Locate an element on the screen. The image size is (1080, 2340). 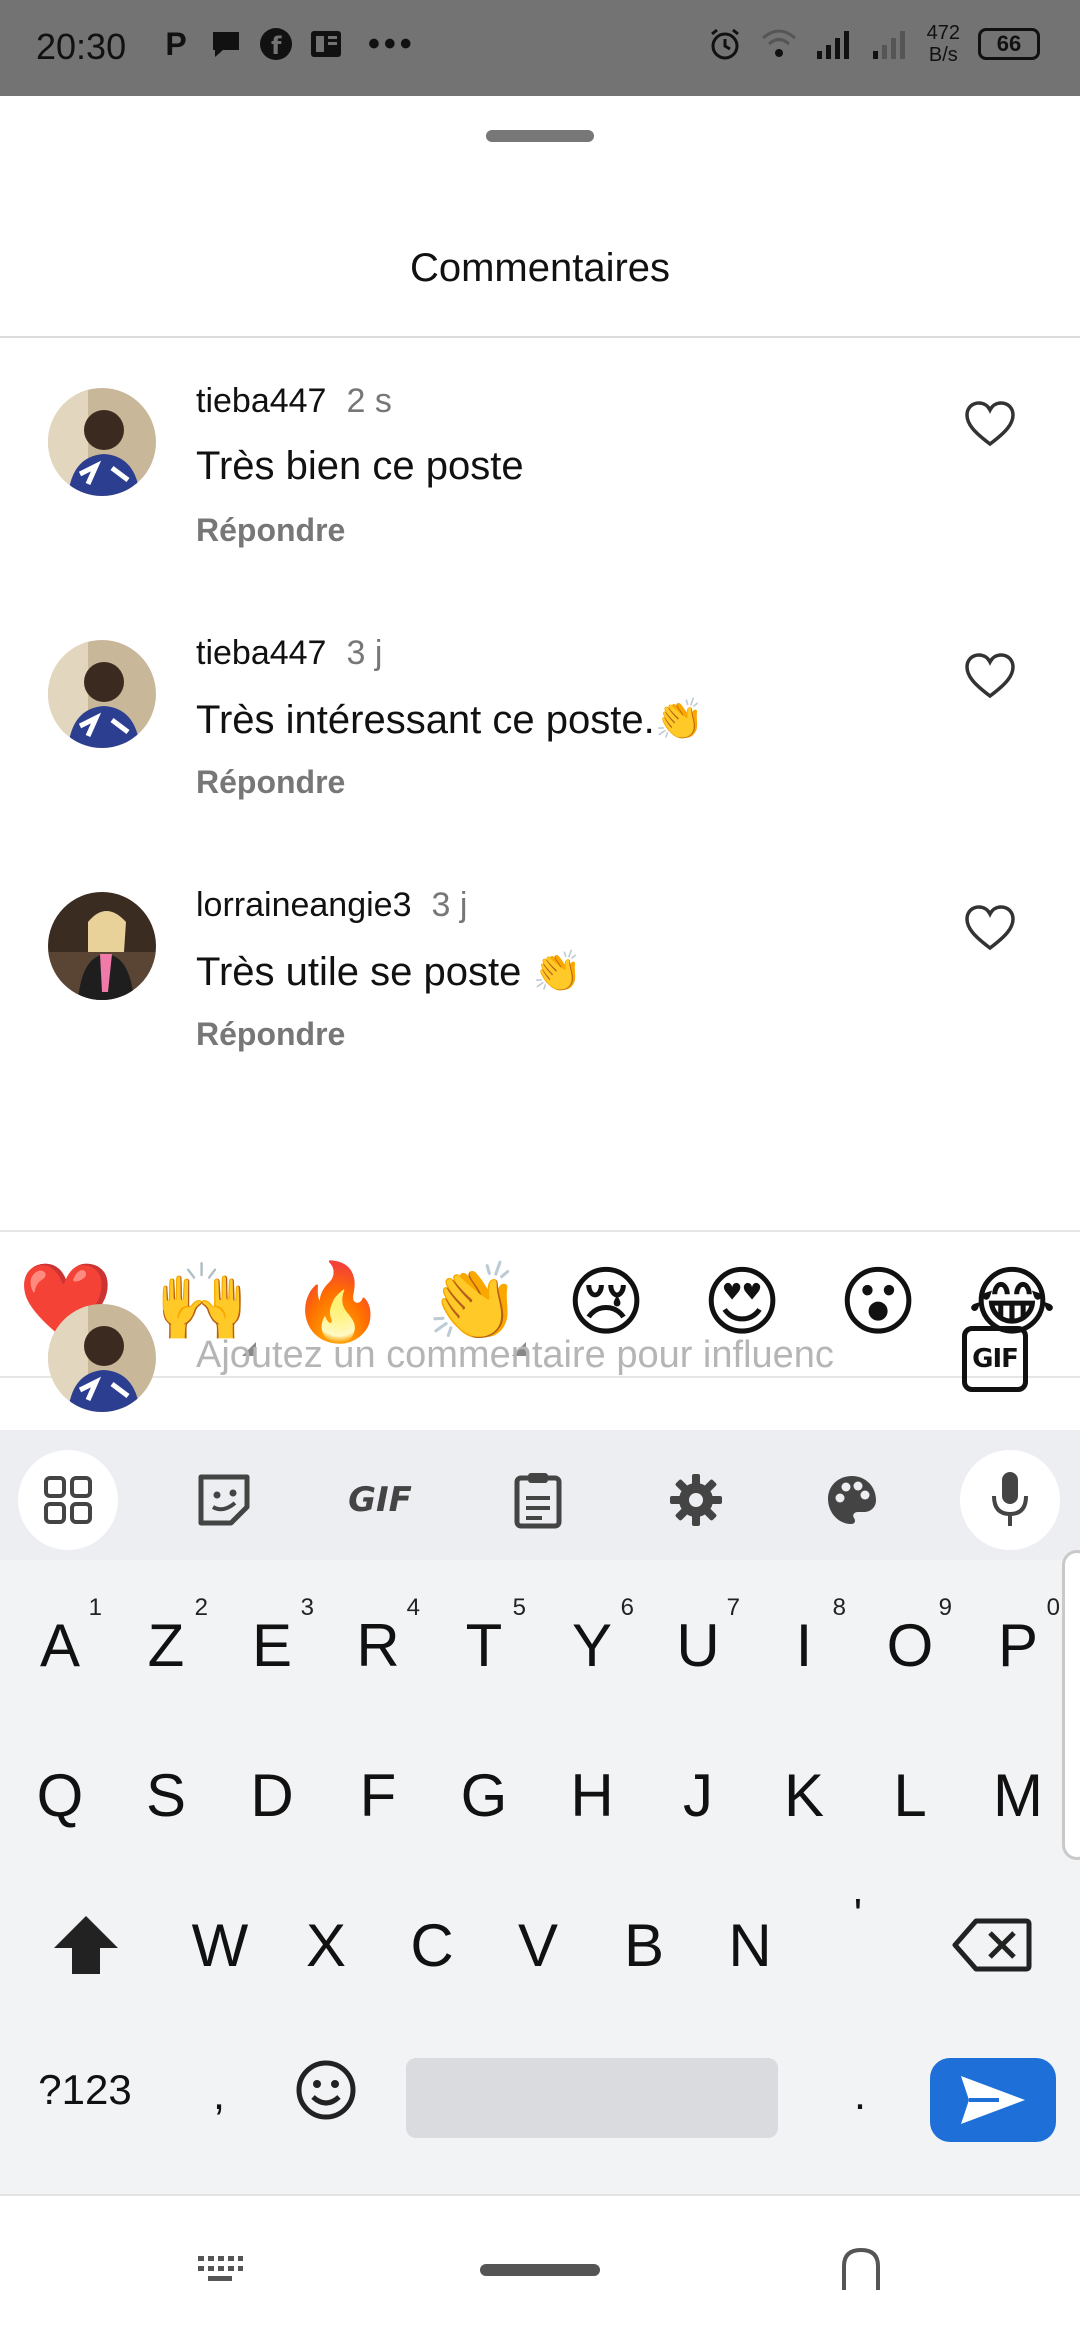
sheet-title: Commentaires is located at coordinates (540, 268).